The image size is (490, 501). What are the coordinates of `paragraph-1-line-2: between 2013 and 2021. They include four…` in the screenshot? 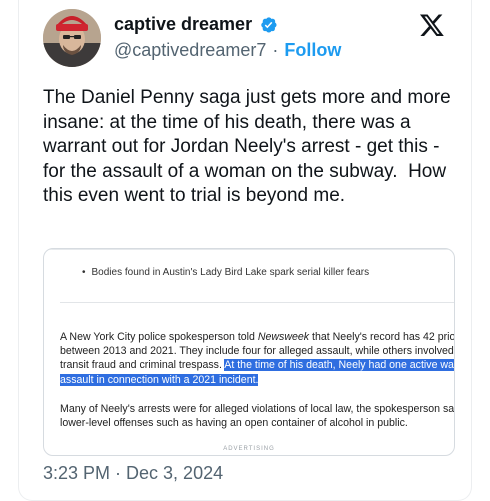 It's located at (257, 351).